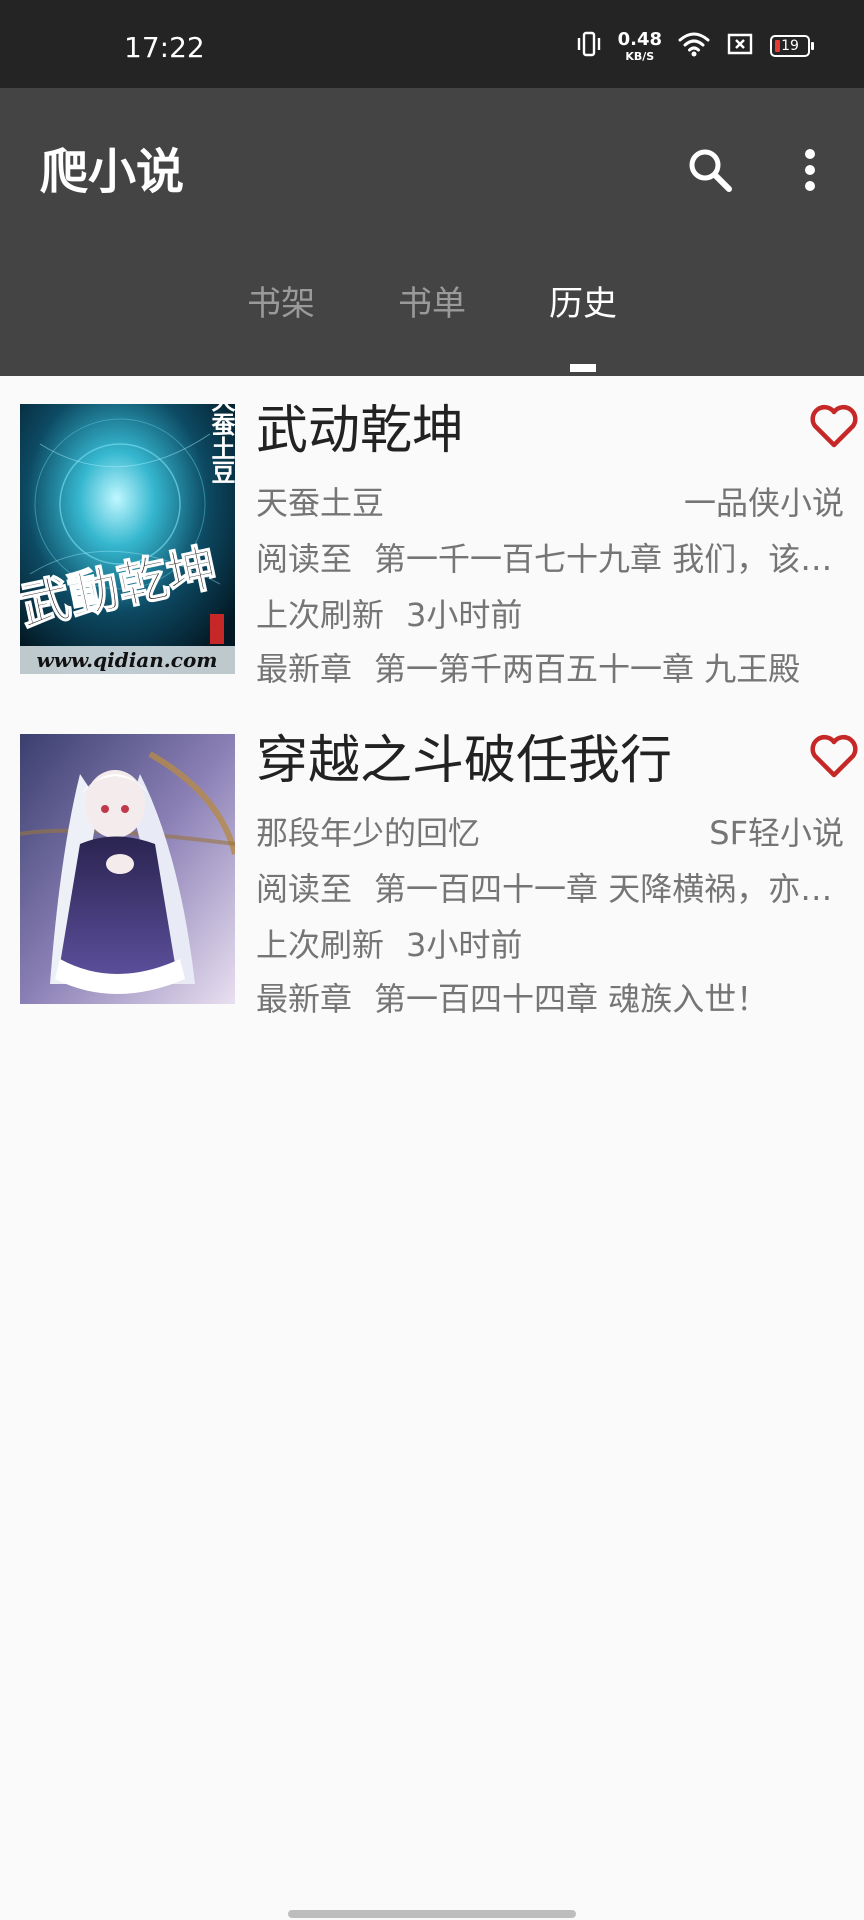 Image resolution: width=864 pixels, height=1920 pixels. I want to click on book-source: 一品侠小说, so click(763, 503).